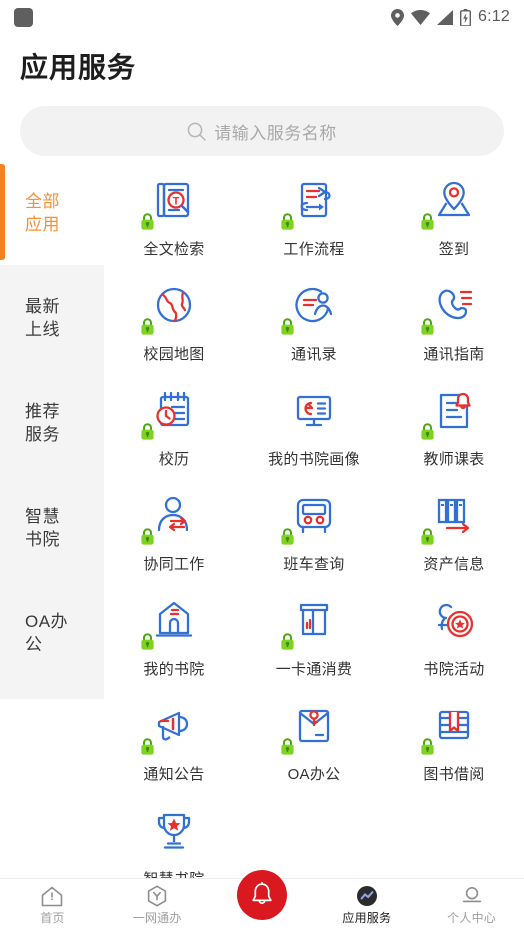 This screenshot has height=932, width=524. I want to click on app-tile: 协同工作, so click(174, 535).